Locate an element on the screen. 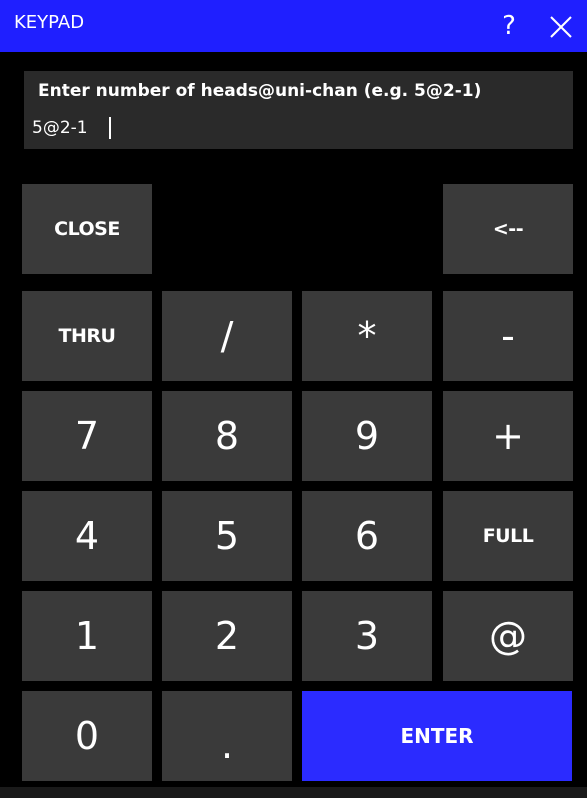 Image resolution: width=587 pixels, height=798 pixels. key-8: 8 is located at coordinates (227, 436).